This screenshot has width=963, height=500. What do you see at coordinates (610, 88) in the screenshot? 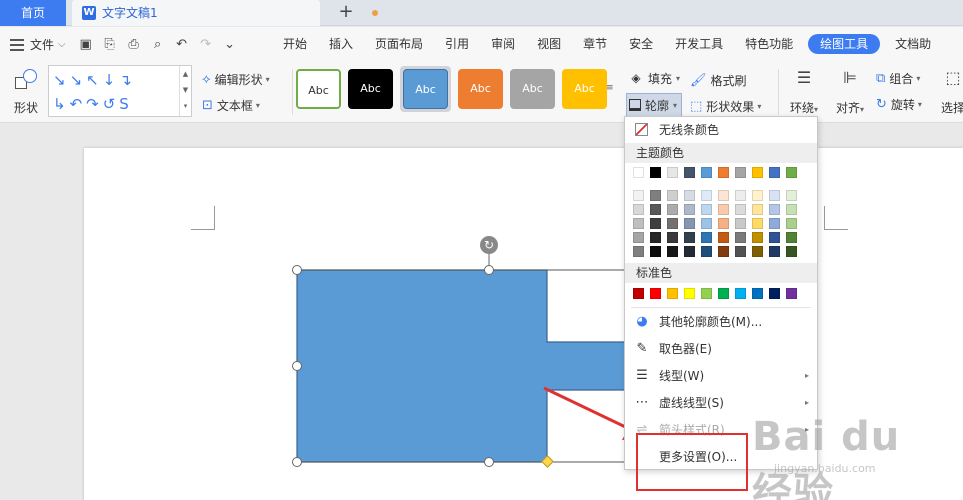
I see `styles-more-icon: ≡` at bounding box center [610, 88].